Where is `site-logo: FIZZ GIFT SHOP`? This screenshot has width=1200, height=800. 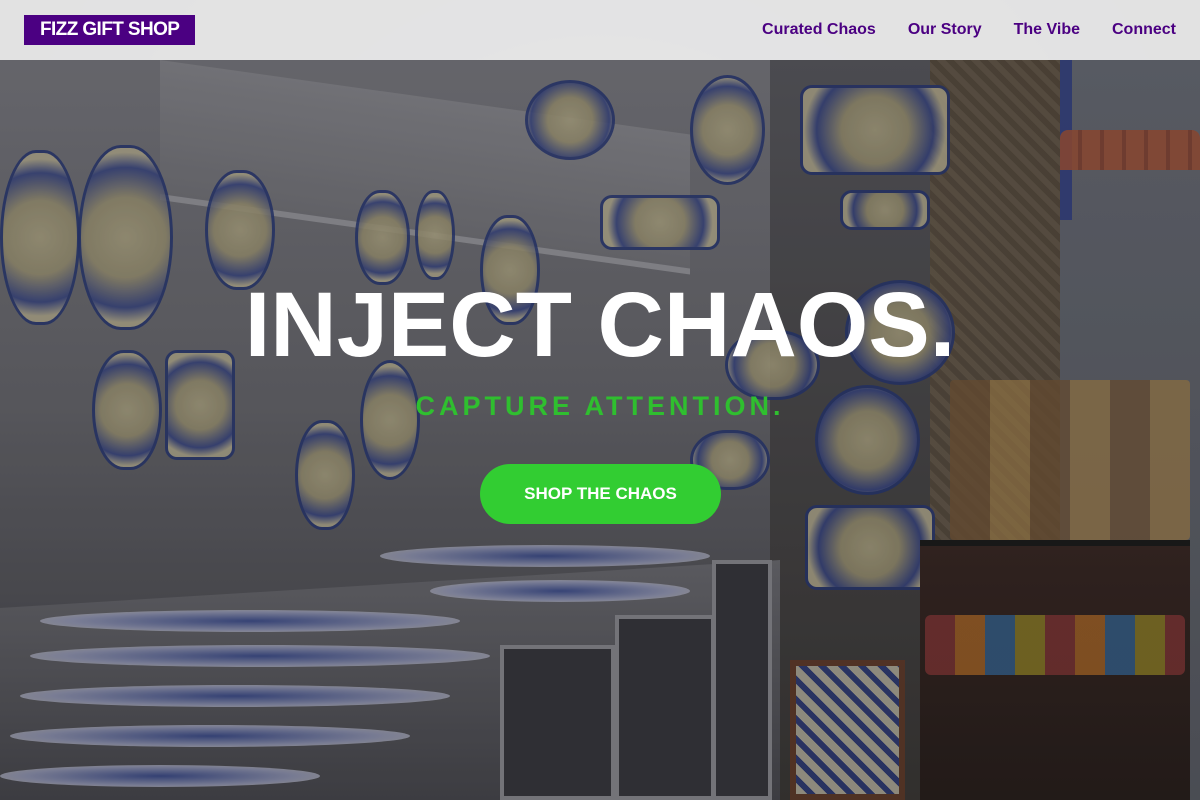
site-logo: FIZZ GIFT SHOP is located at coordinates (110, 30).